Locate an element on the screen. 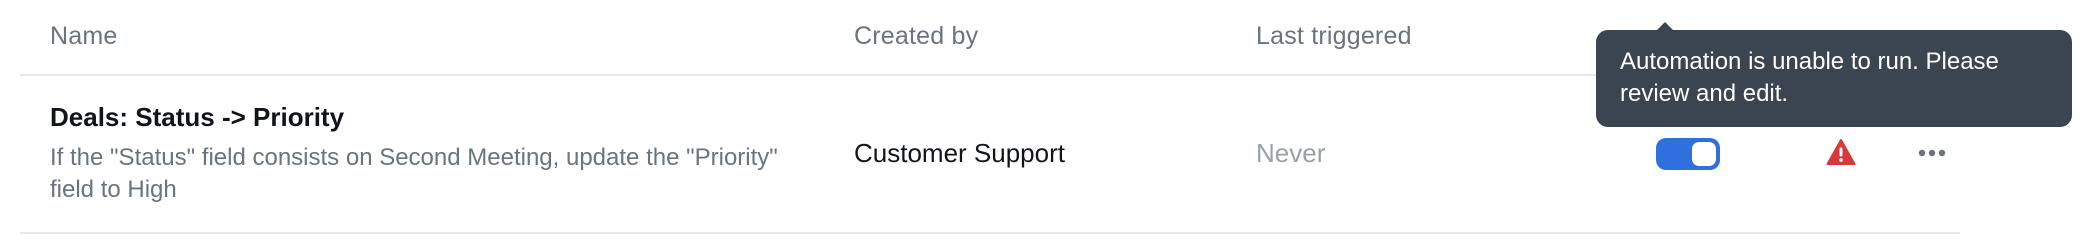  warning-icon is located at coordinates (1841, 152).